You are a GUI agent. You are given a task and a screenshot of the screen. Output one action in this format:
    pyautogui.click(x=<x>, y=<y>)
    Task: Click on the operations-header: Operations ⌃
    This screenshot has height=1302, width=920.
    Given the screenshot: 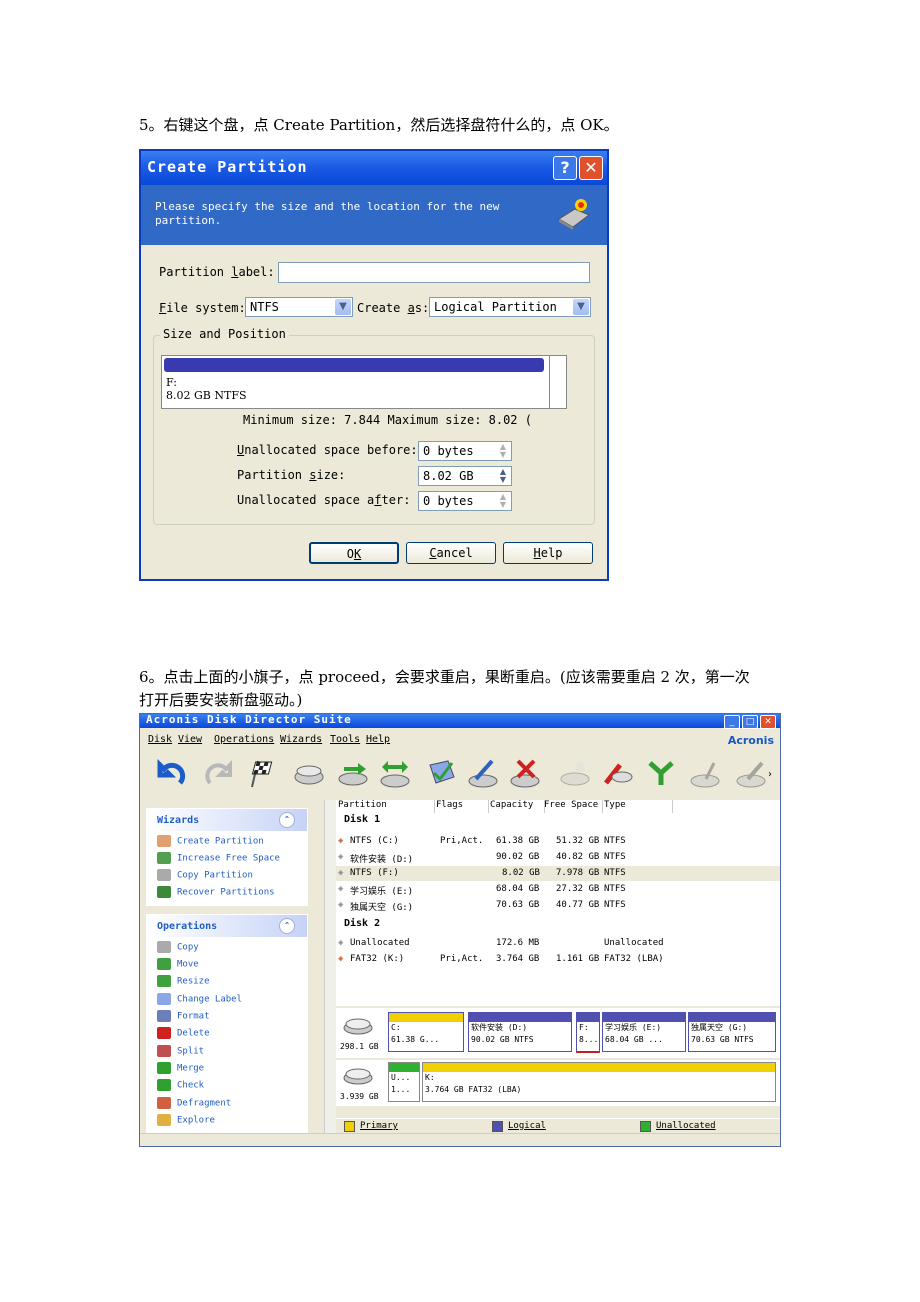 What is the action you would take?
    pyautogui.click(x=227, y=926)
    